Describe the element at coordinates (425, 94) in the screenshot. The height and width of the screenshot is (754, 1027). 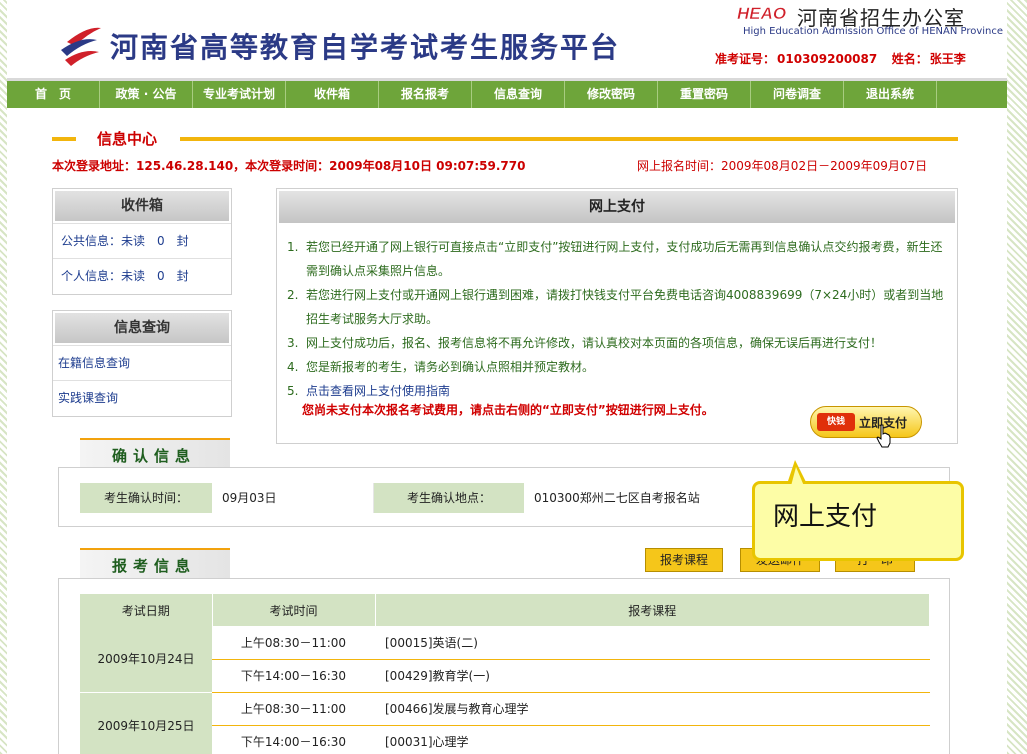
I see `nav-registration: 报名报考` at that location.